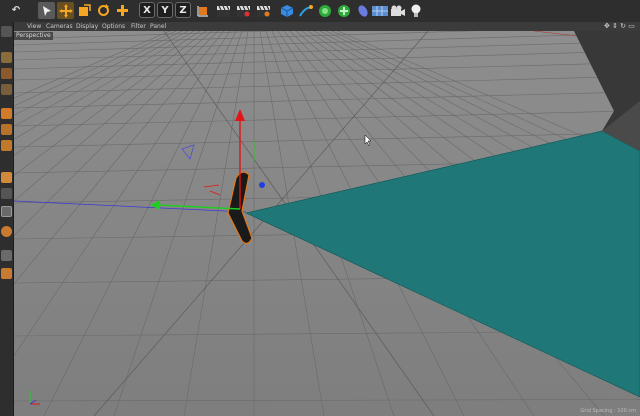 This screenshot has width=640, height=416. I want to click on render-view-icon, so click(223, 10).